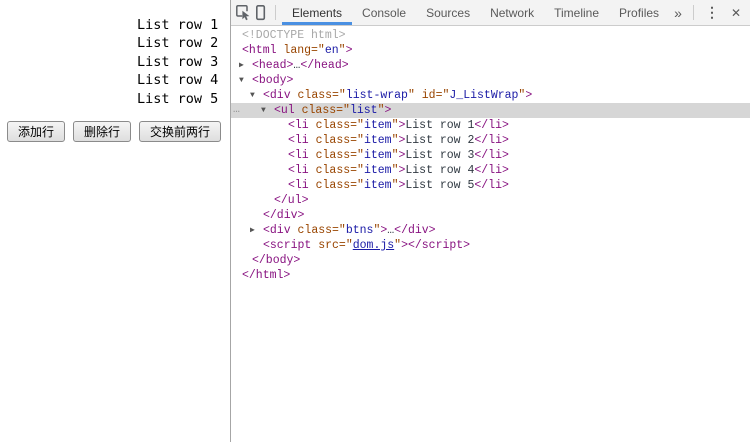  I want to click on tree-node: ▼ <body>, so click(490, 80).